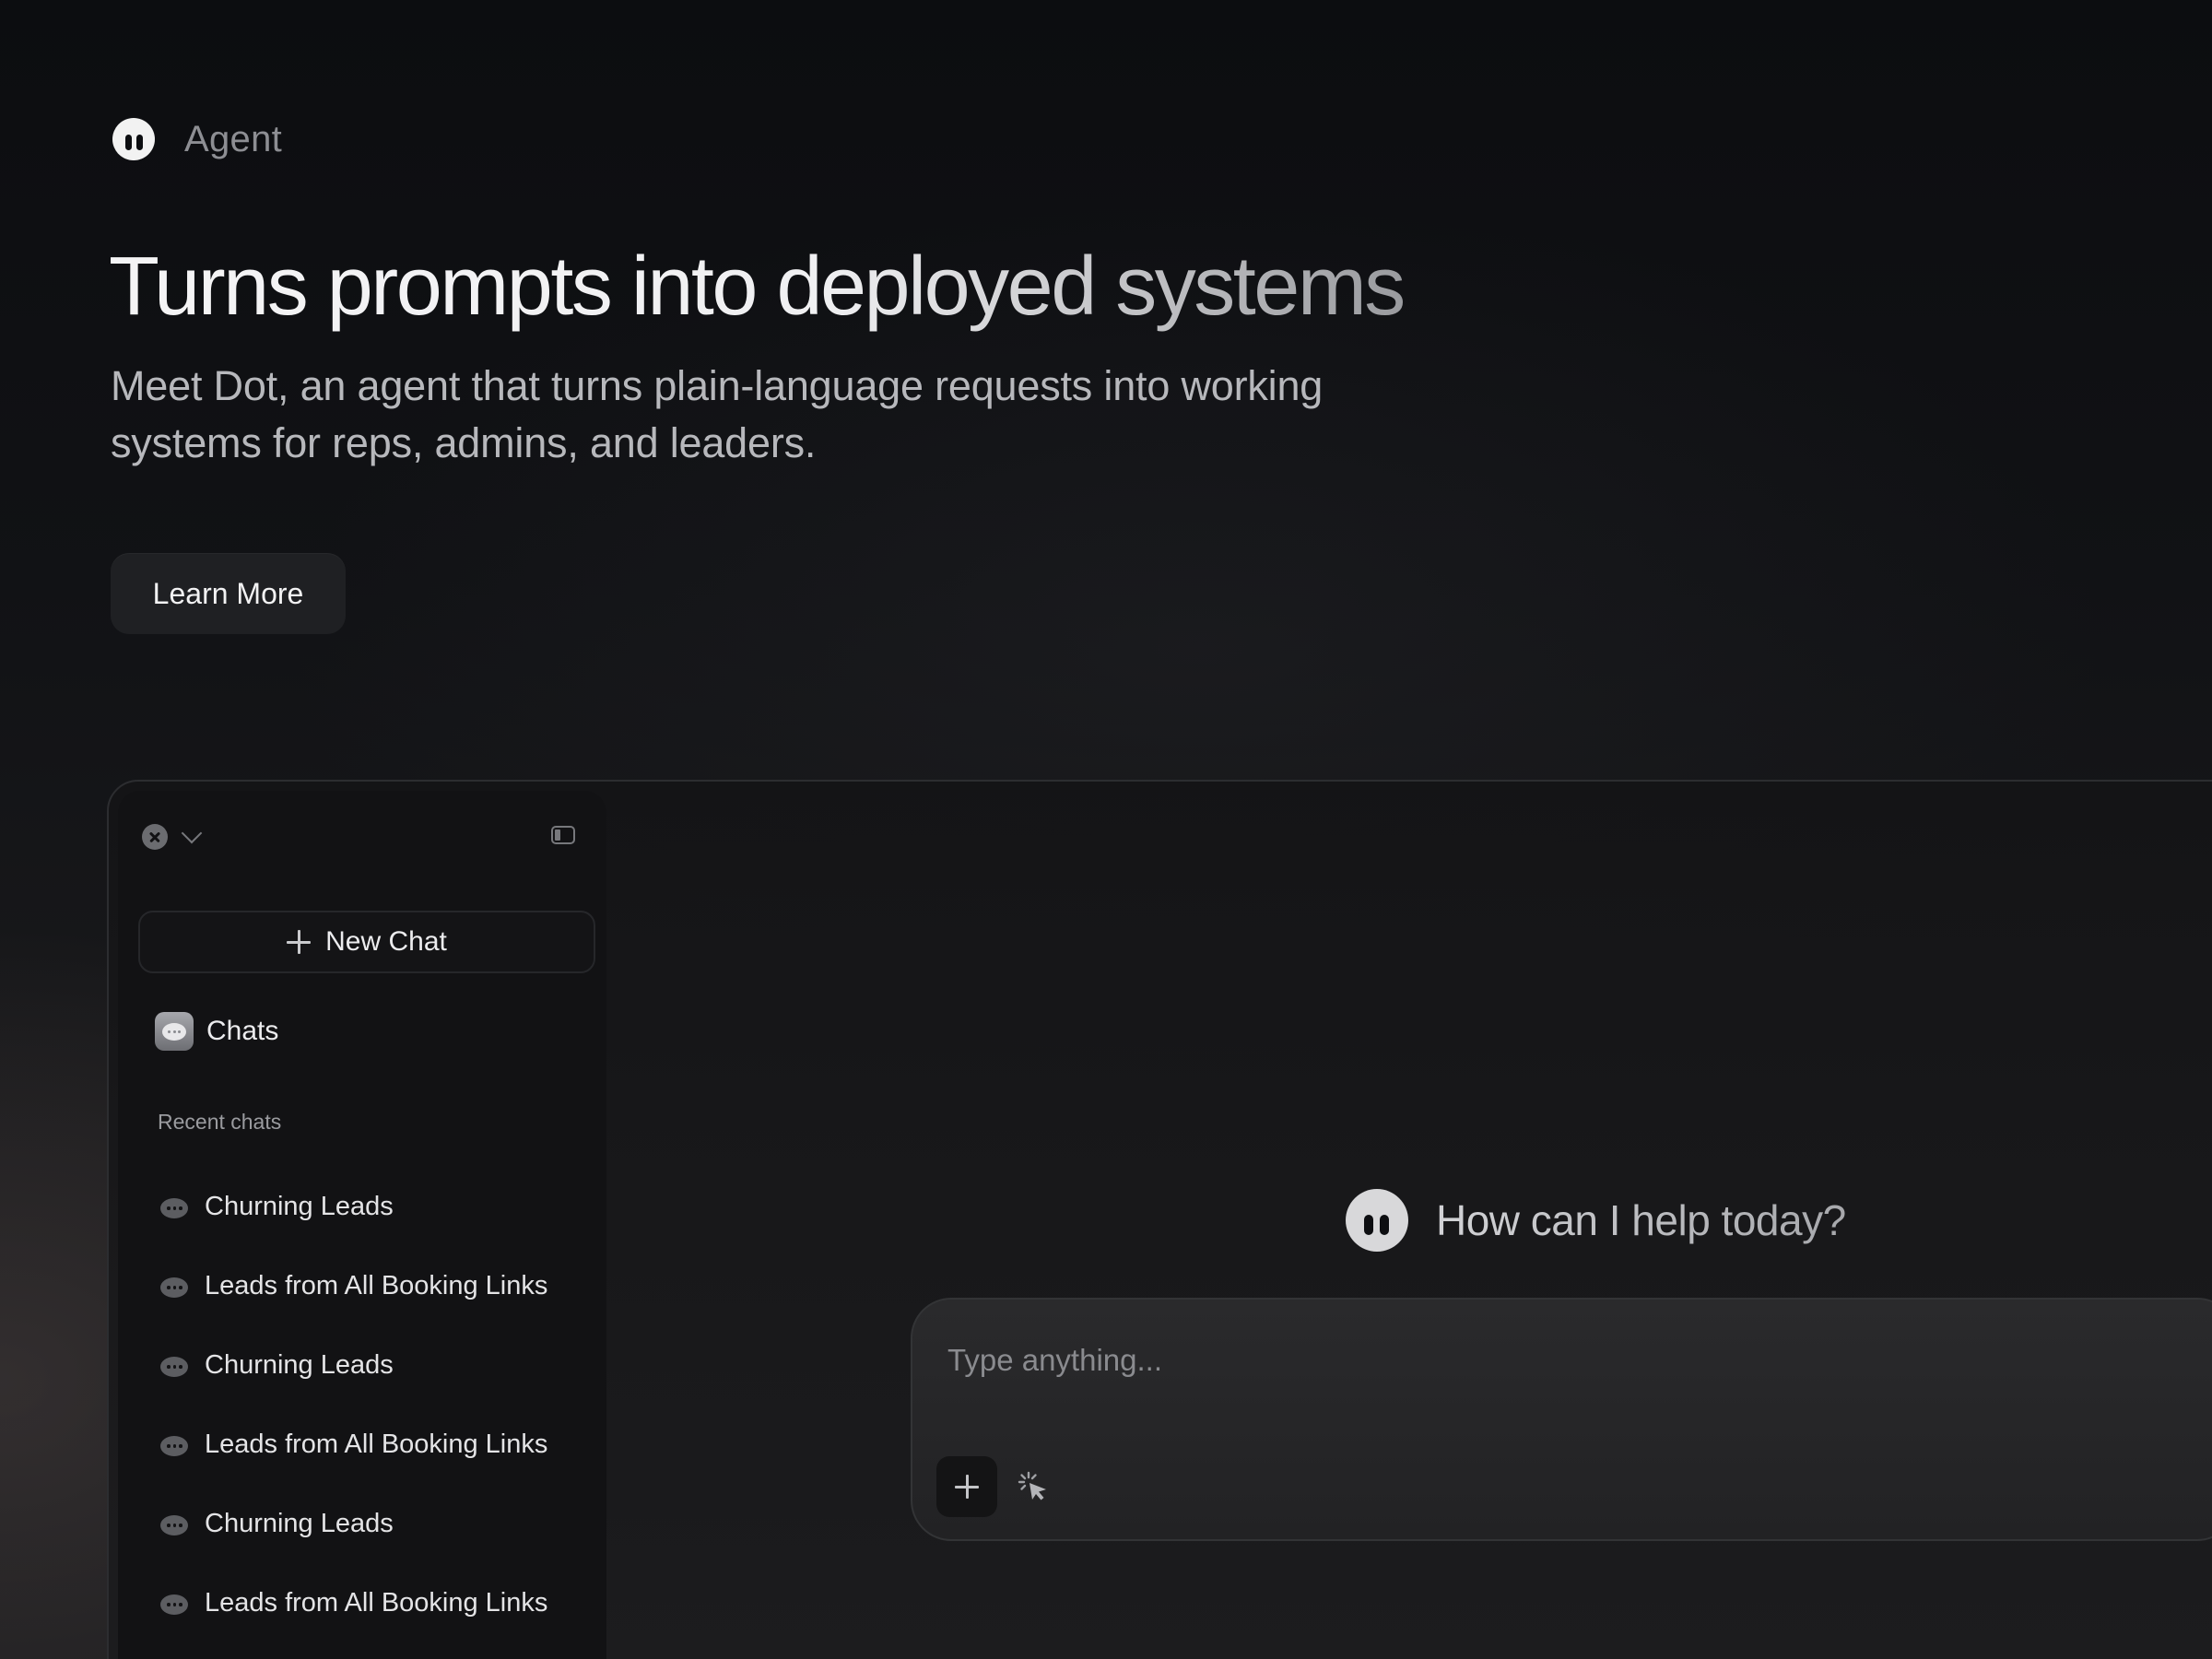 This screenshot has height=1659, width=2212. I want to click on dot-logo-icon, so click(133, 139).